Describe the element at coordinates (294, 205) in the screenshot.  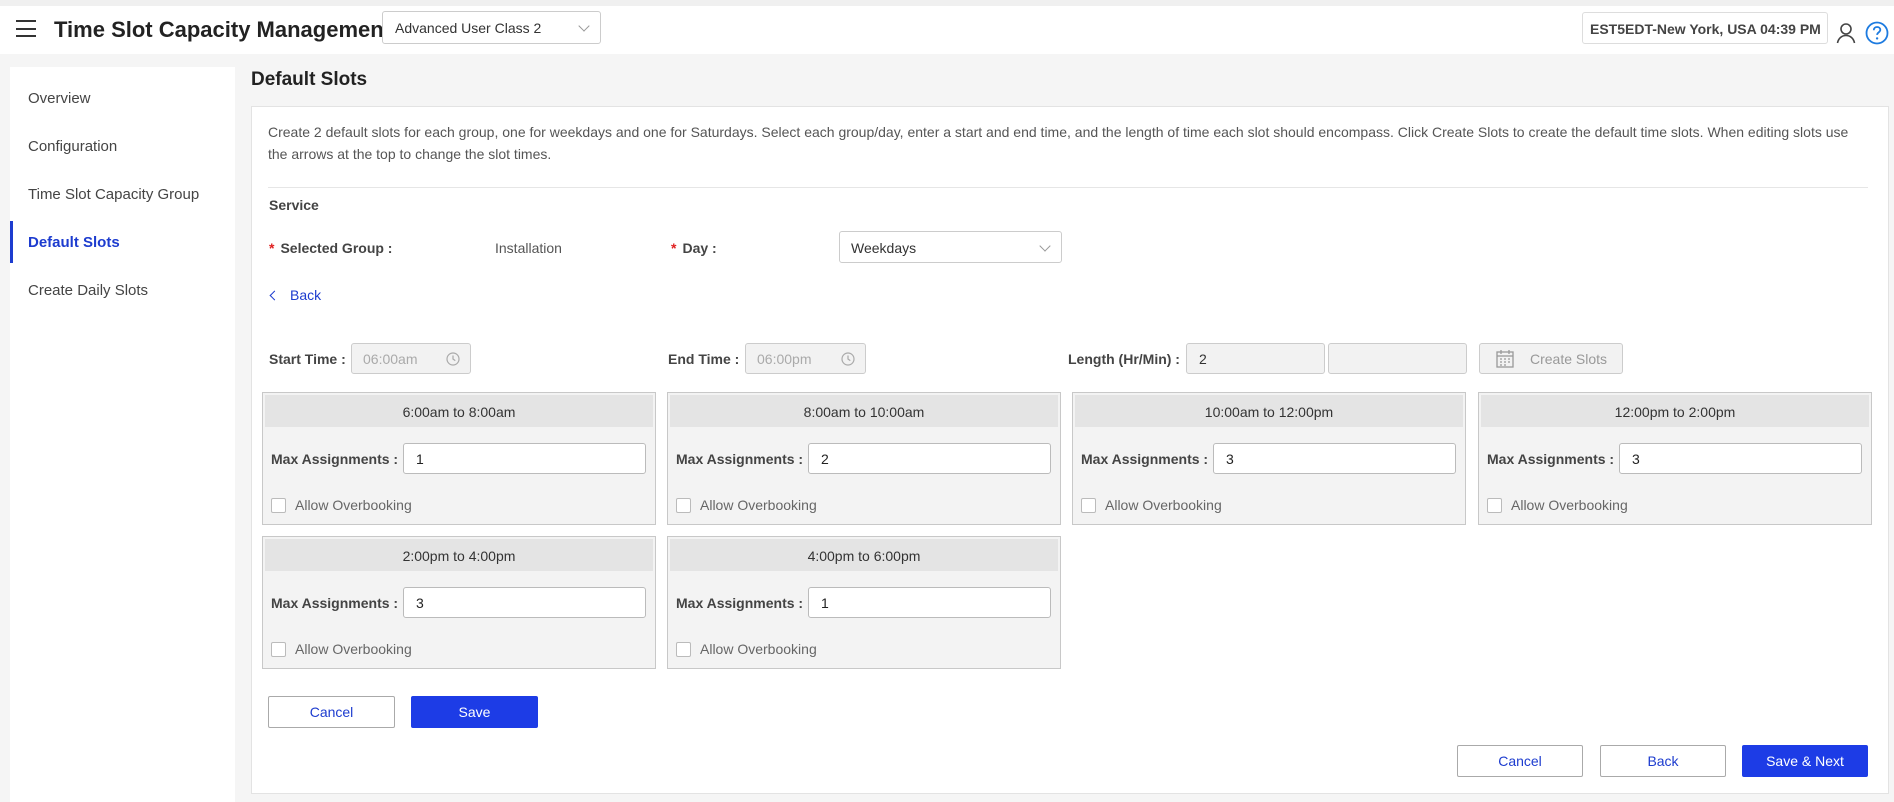
I see `section-label: Service` at that location.